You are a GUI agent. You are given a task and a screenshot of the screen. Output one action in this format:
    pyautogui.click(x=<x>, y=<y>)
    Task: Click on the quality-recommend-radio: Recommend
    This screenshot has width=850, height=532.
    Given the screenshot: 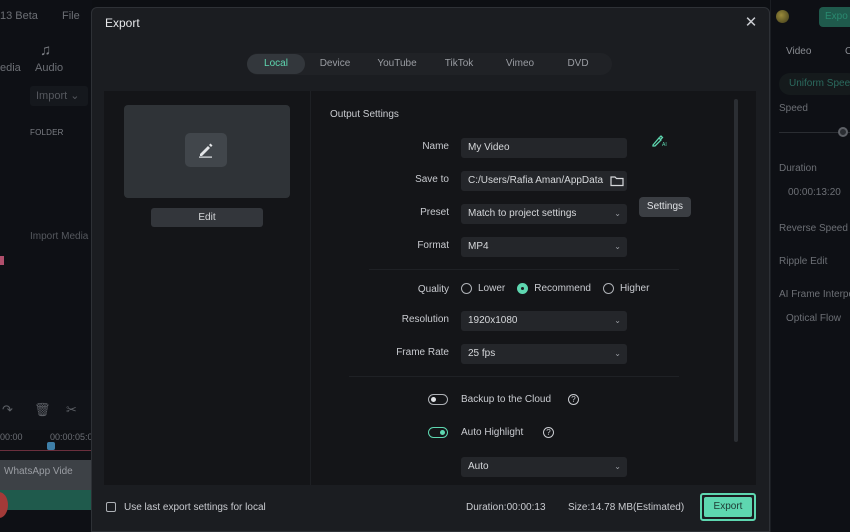 What is the action you would take?
    pyautogui.click(x=554, y=288)
    